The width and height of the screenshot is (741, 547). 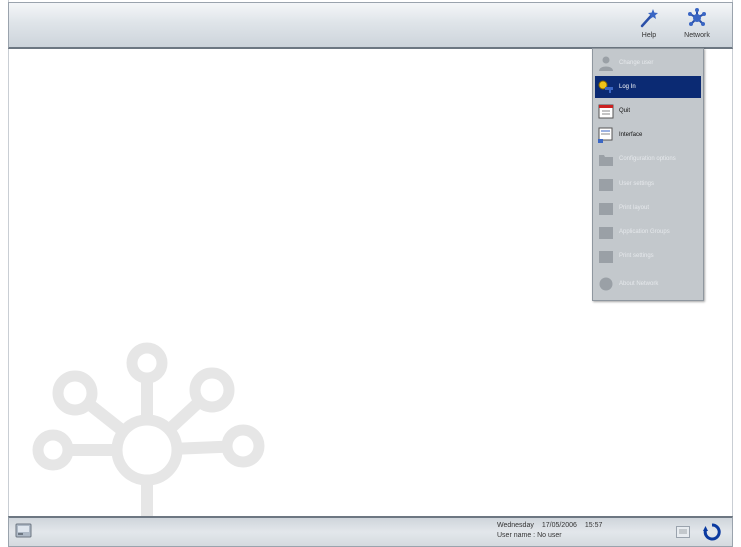 What do you see at coordinates (631, 135) in the screenshot?
I see `menu-item-label: Interface` at bounding box center [631, 135].